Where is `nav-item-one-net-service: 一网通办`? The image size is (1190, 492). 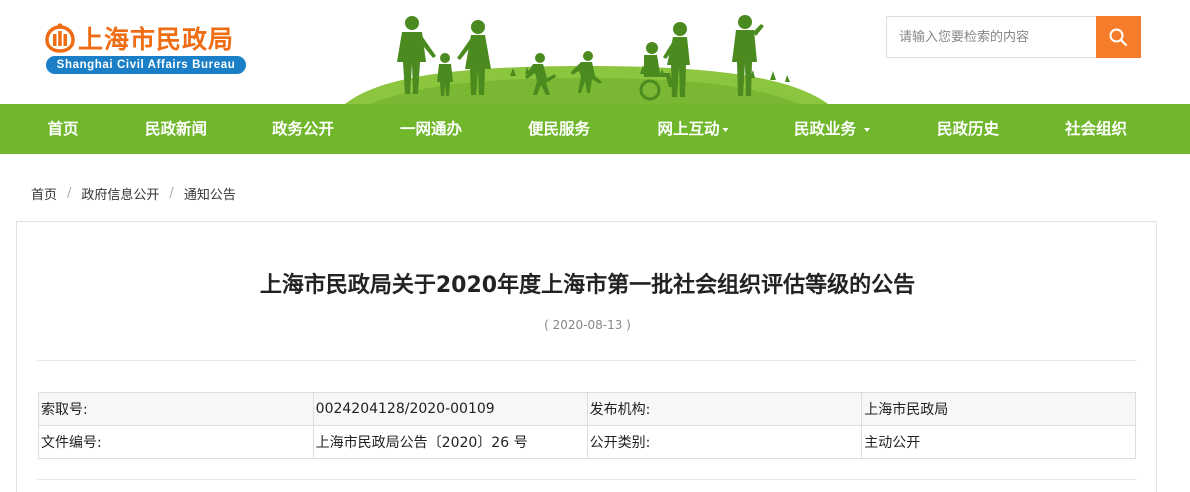
nav-item-one-net-service: 一网通办 is located at coordinates (431, 129).